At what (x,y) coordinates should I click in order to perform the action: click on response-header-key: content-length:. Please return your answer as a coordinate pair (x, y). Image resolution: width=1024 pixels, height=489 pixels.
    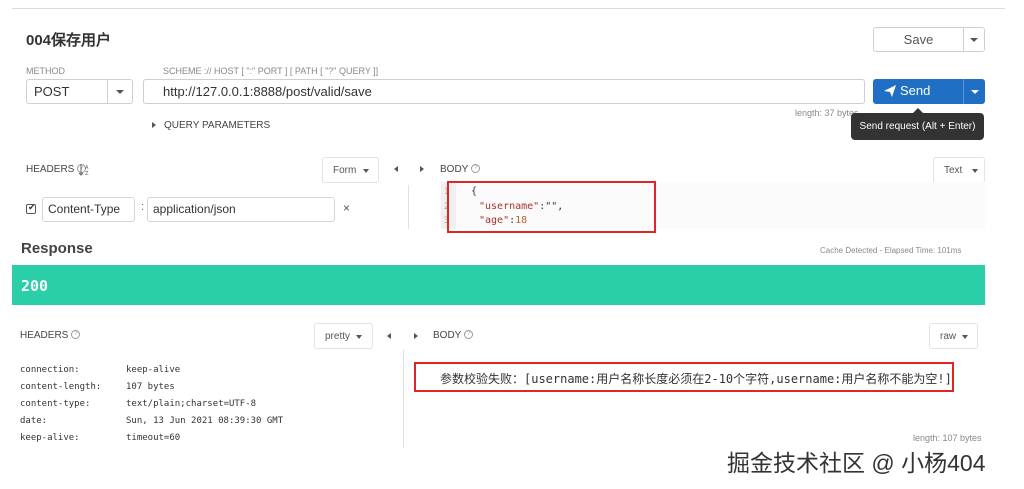
    Looking at the image, I should click on (61, 387).